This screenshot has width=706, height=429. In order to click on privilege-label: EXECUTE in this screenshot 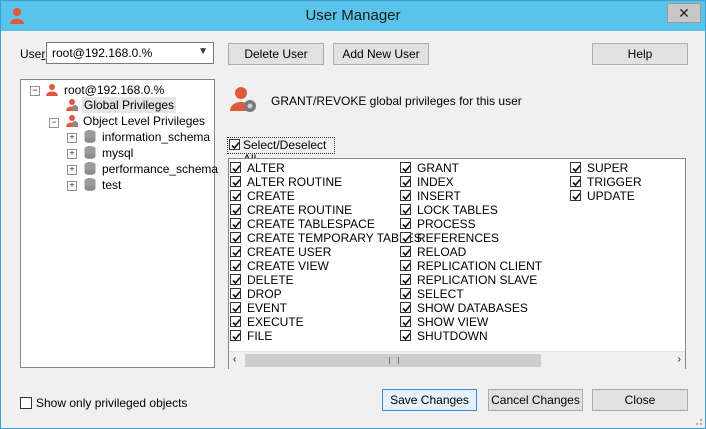, I will do `click(275, 322)`.